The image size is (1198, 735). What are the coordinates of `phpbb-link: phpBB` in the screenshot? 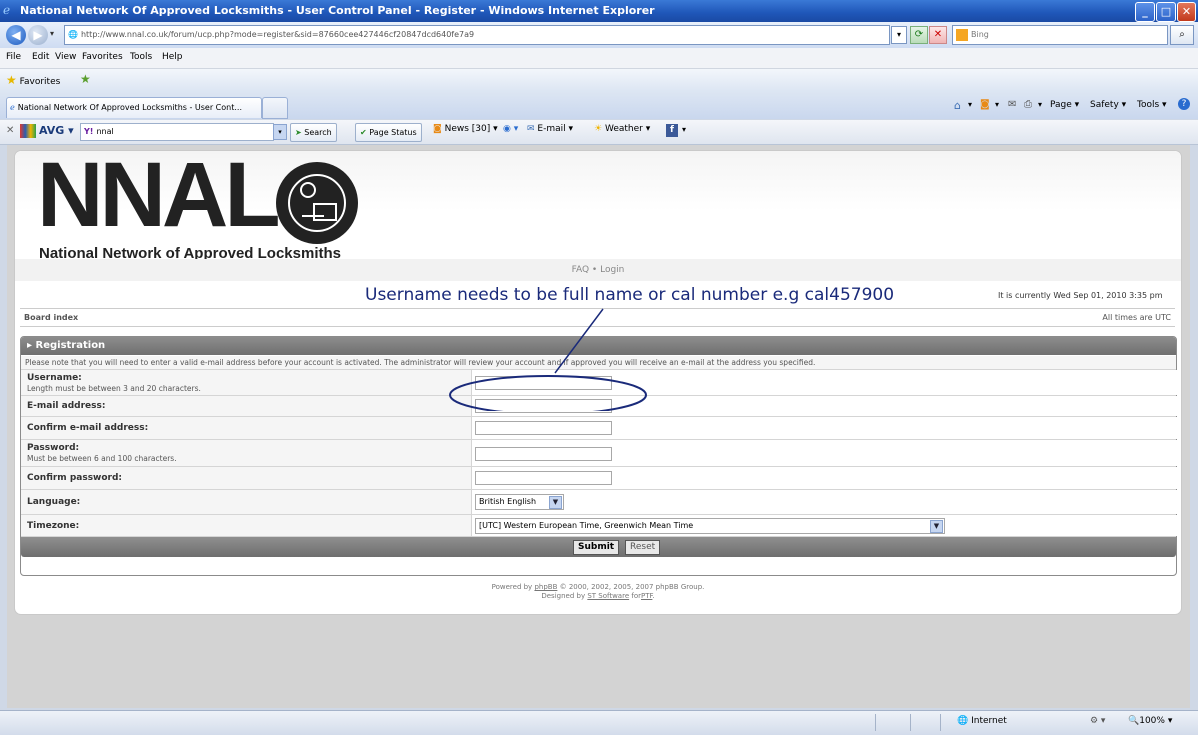 It's located at (545, 587).